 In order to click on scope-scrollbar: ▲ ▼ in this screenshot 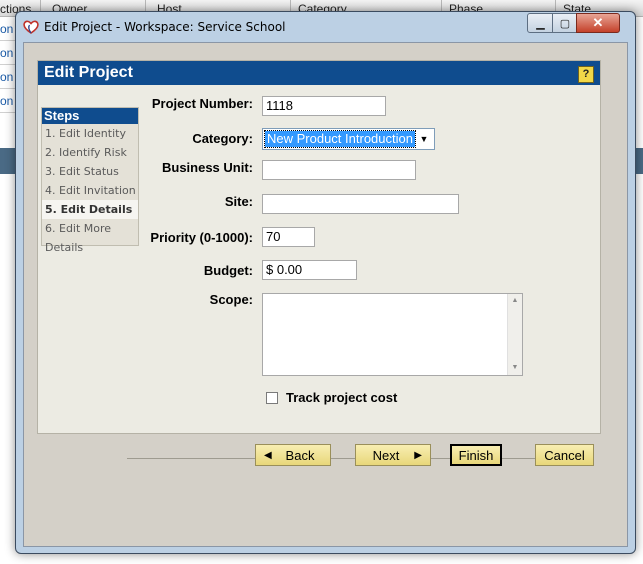, I will do `click(514, 334)`.